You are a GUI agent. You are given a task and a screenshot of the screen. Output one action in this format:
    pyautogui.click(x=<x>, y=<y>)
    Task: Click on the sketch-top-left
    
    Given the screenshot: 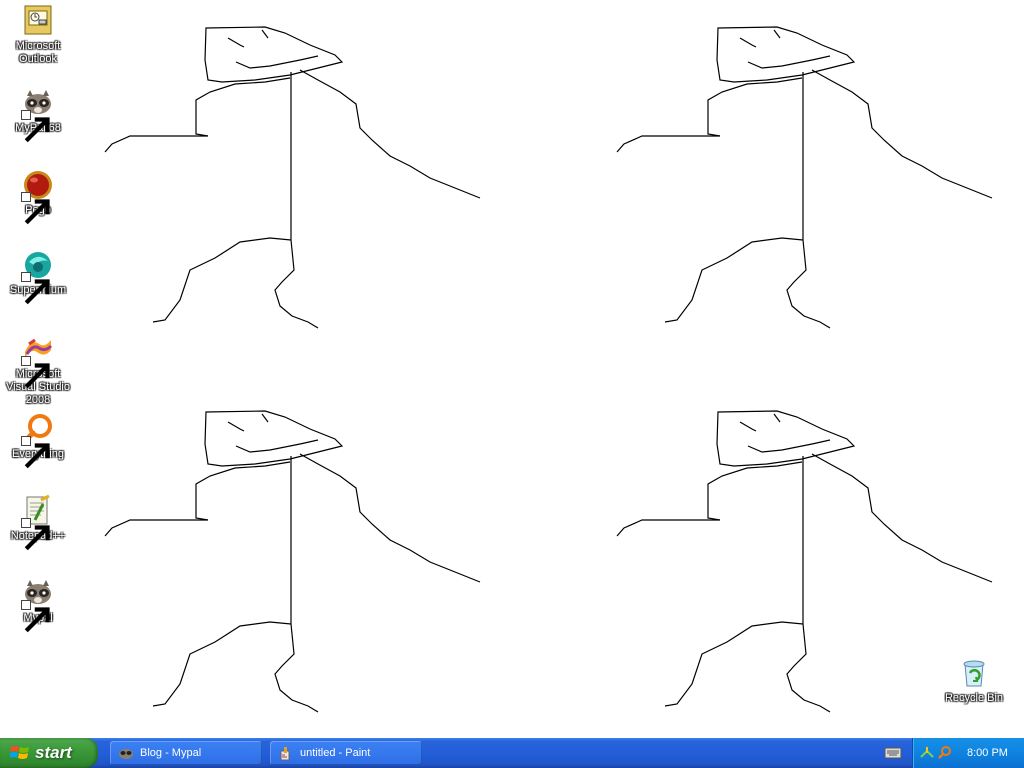 What is the action you would take?
    pyautogui.click(x=292, y=177)
    